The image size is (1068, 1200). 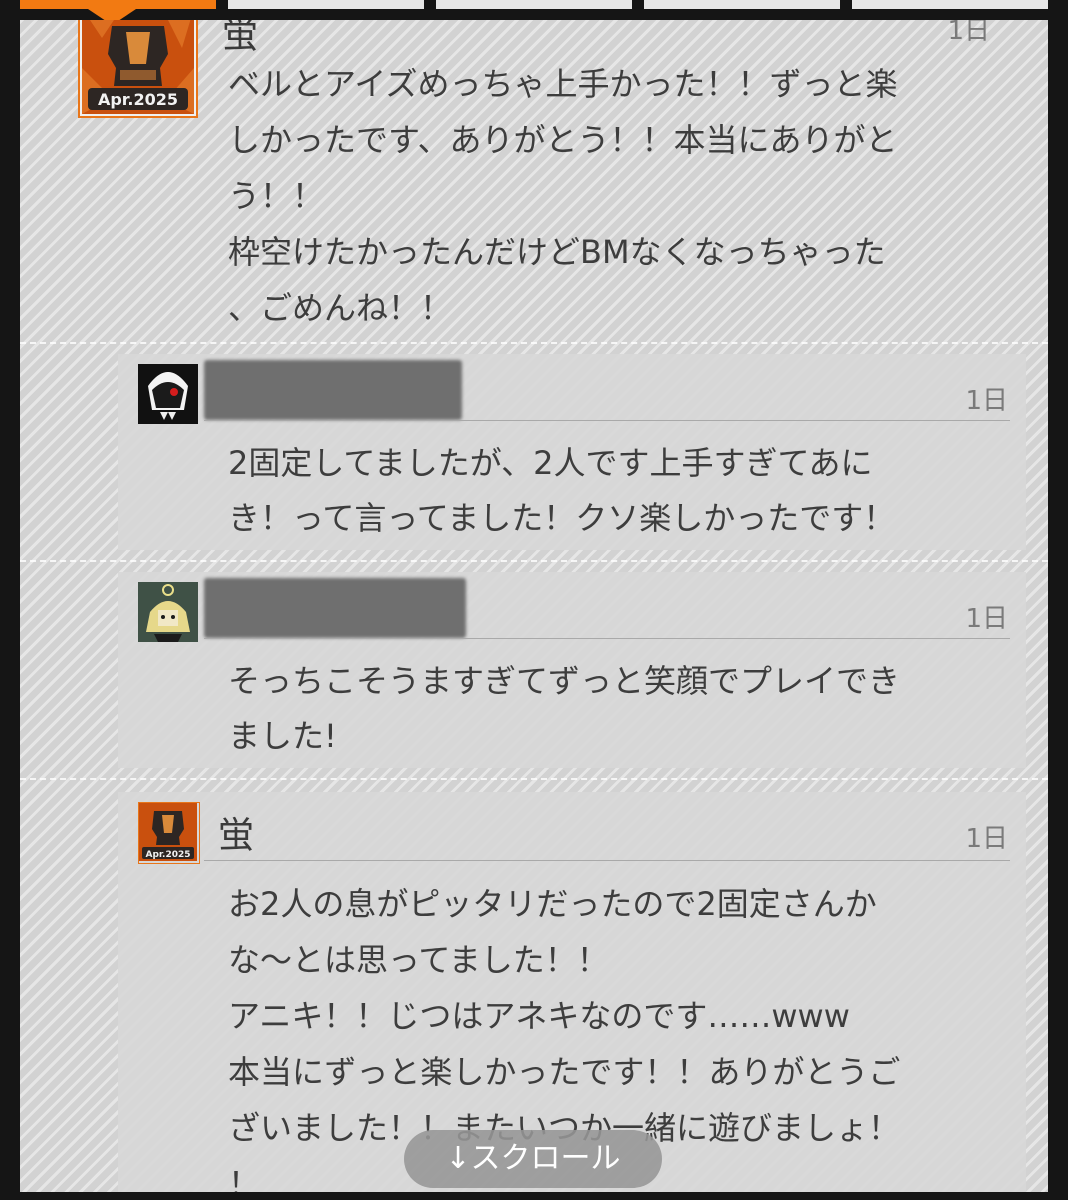 What do you see at coordinates (534, 1196) in the screenshot?
I see `bottom-edge` at bounding box center [534, 1196].